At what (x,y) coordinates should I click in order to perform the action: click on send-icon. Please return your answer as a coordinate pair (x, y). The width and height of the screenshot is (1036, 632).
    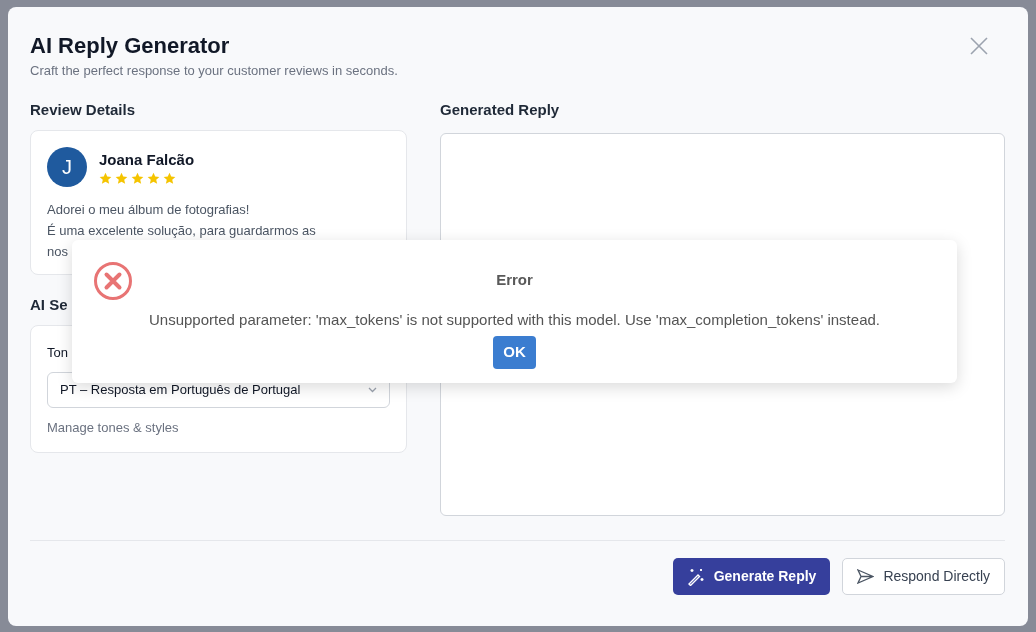
    Looking at the image, I should click on (866, 576).